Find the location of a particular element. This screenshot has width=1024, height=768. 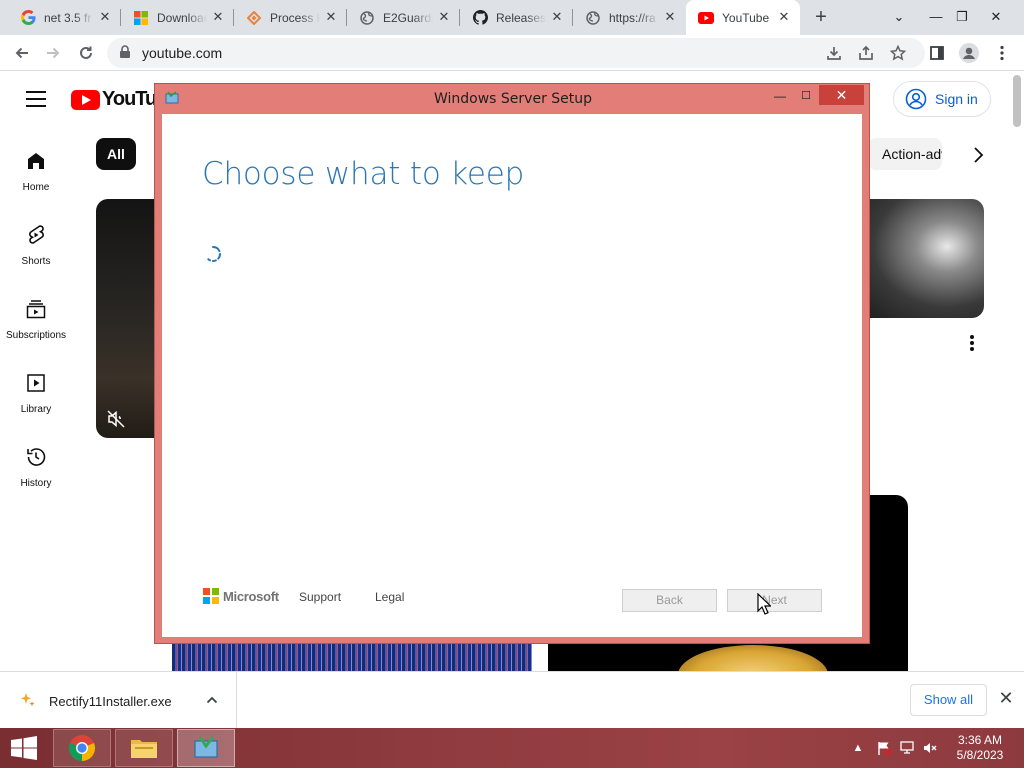

share-icon is located at coordinates (866, 52).